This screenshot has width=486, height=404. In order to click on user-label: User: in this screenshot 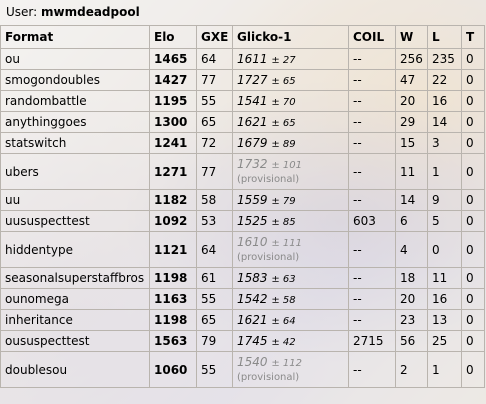, I will do `click(22, 12)`.